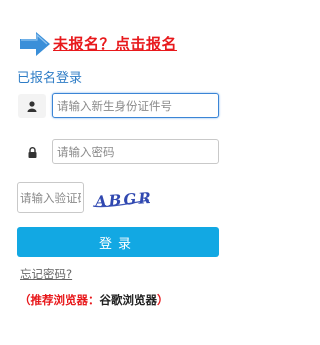 The image size is (320, 345). Describe the element at coordinates (50, 197) in the screenshot. I see `captcha-input` at that location.